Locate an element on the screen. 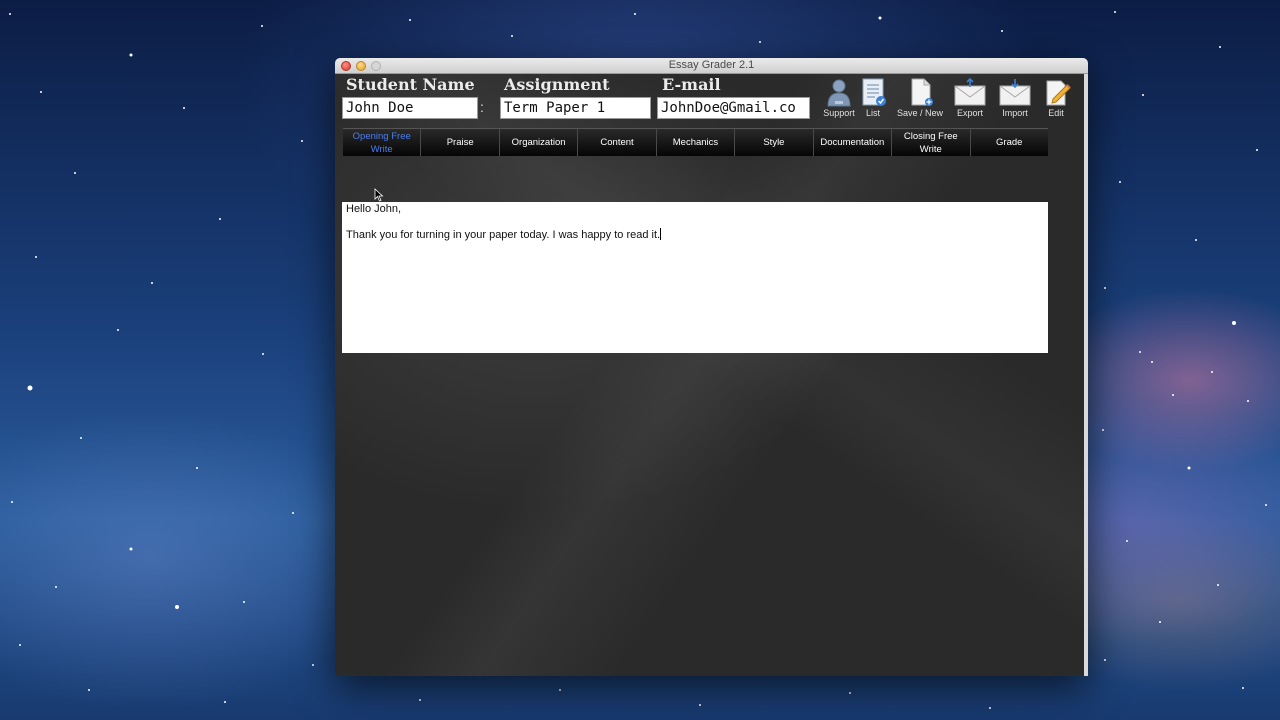 The image size is (1280, 720). tab-opening-free-write: Opening Free Write is located at coordinates (382, 142).